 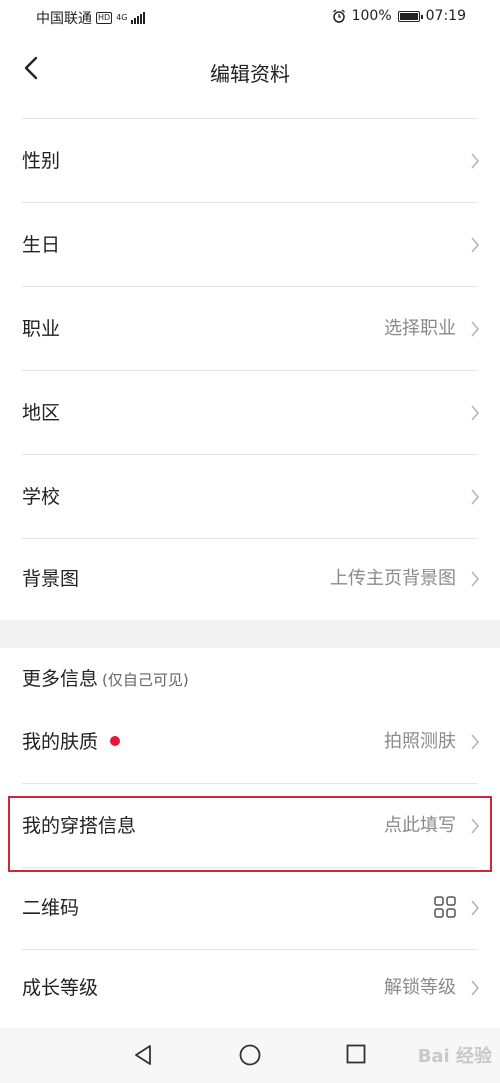 What do you see at coordinates (60, 742) in the screenshot?
I see `row-label: 我的肤质` at bounding box center [60, 742].